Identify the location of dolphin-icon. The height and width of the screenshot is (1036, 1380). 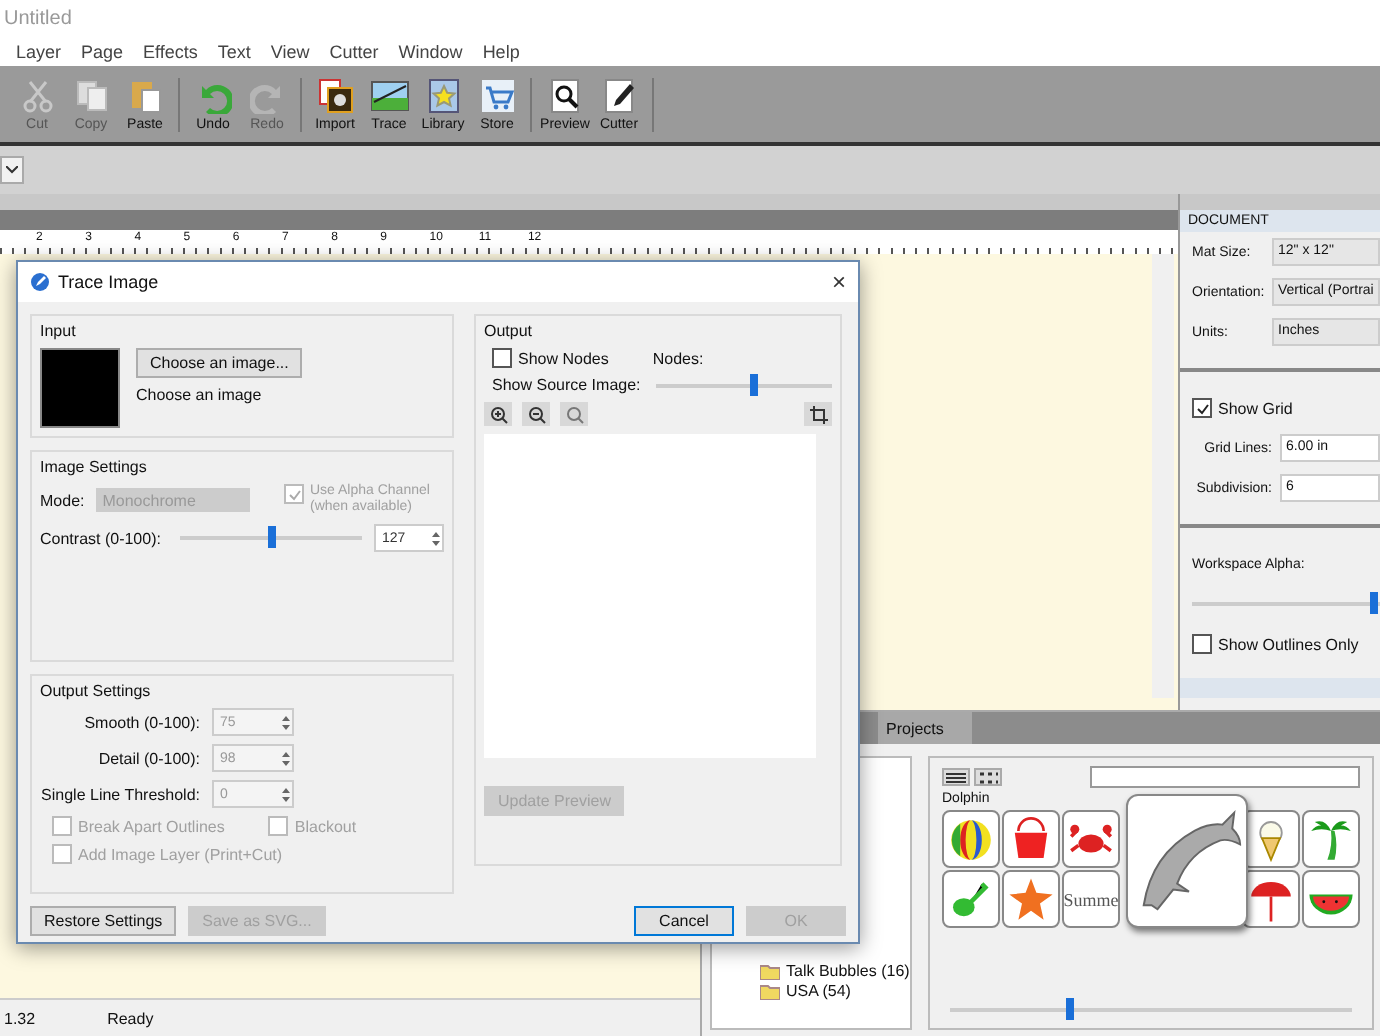
(1192, 860).